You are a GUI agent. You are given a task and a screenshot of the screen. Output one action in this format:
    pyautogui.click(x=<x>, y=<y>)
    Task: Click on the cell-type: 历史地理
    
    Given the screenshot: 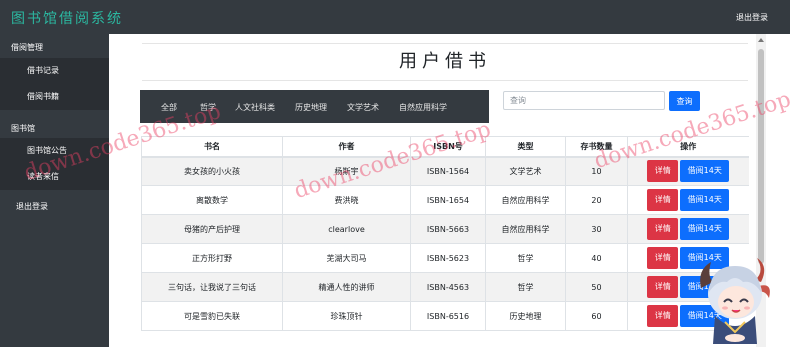 What is the action you would take?
    pyautogui.click(x=525, y=316)
    